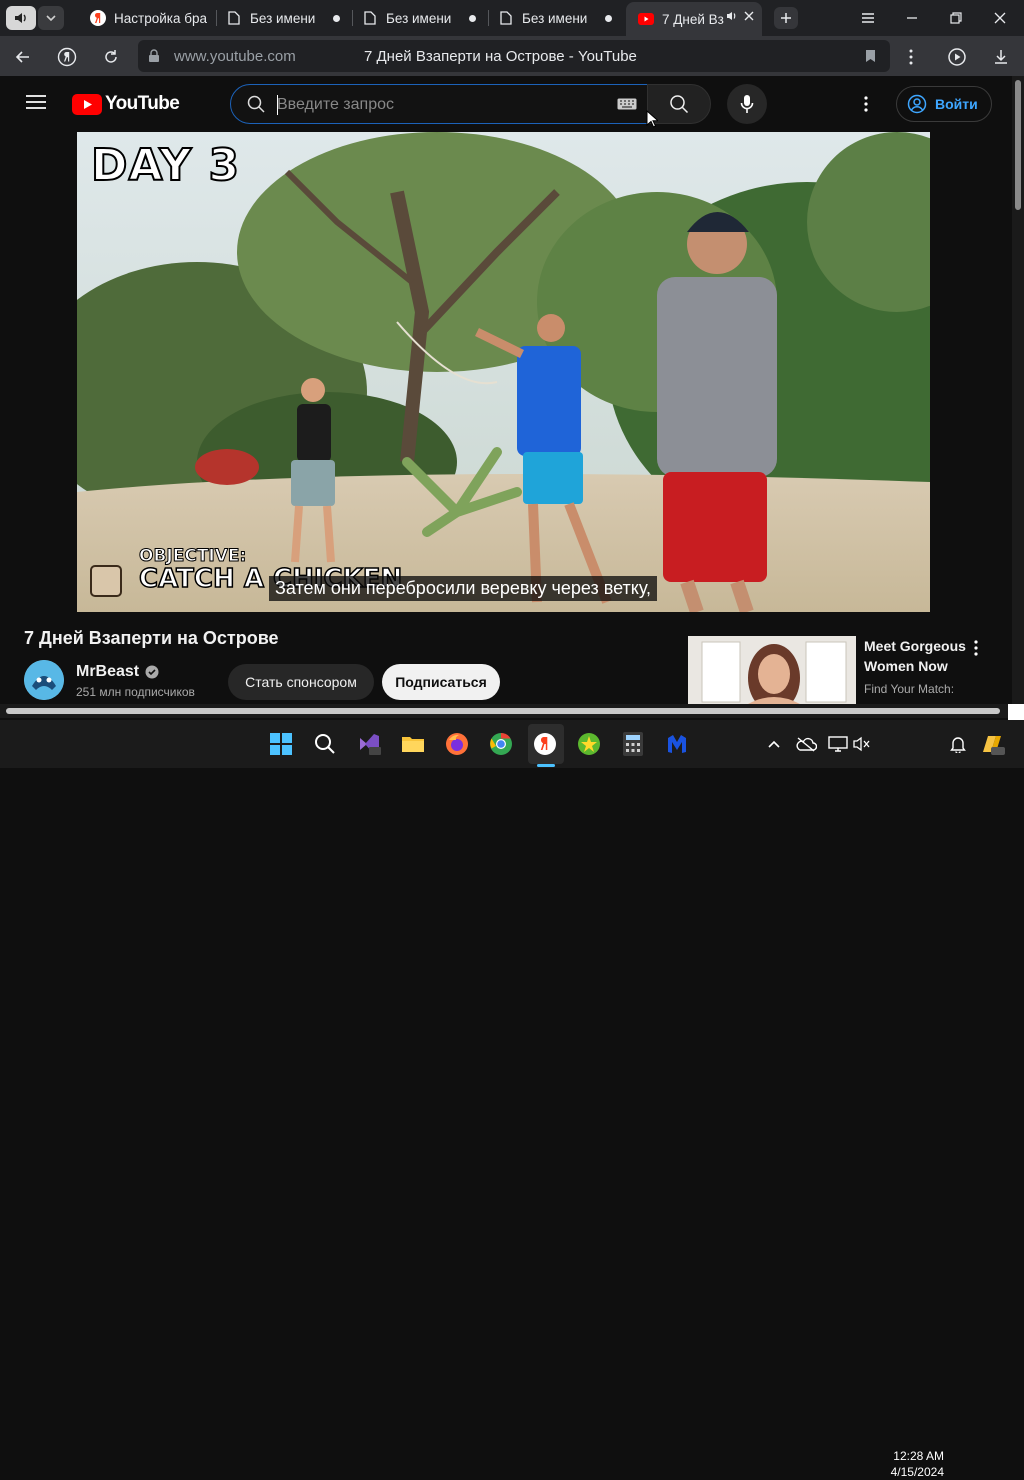  I want to click on join-sponsor-button: Стать спонсором, so click(301, 682).